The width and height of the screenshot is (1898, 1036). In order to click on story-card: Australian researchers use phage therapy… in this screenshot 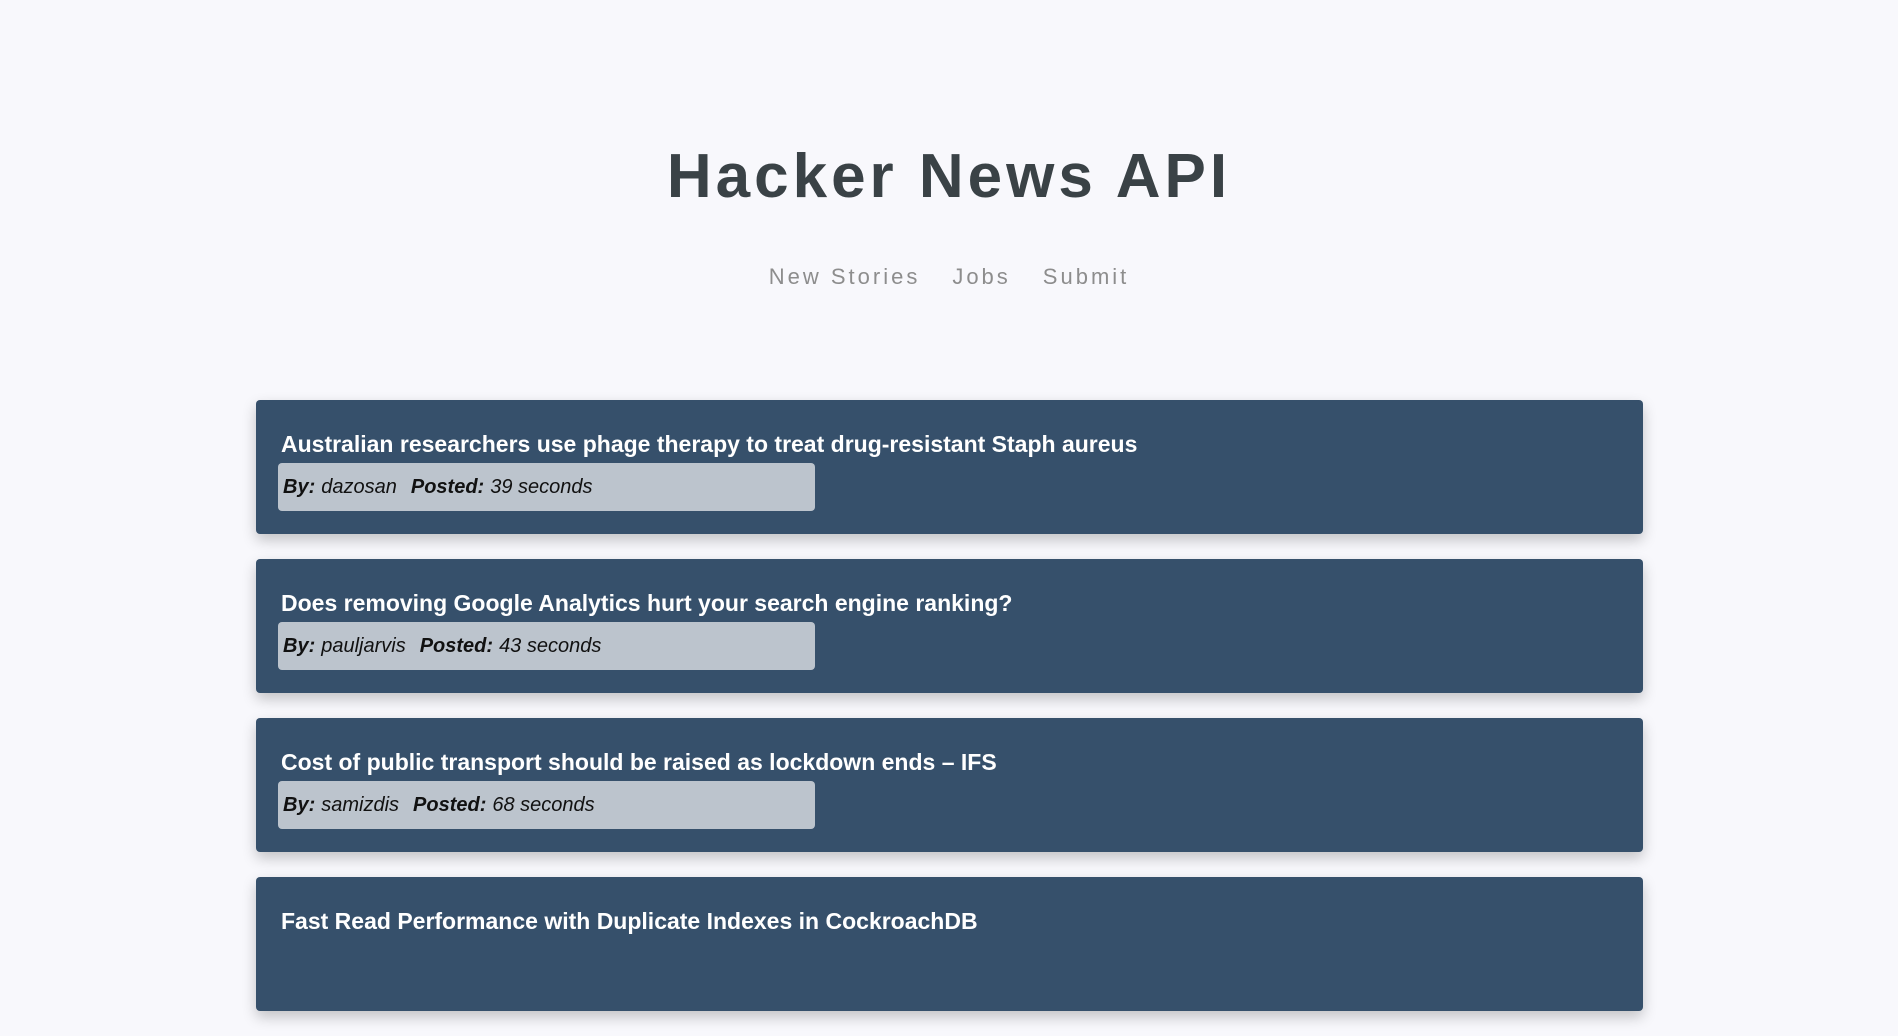, I will do `click(949, 467)`.